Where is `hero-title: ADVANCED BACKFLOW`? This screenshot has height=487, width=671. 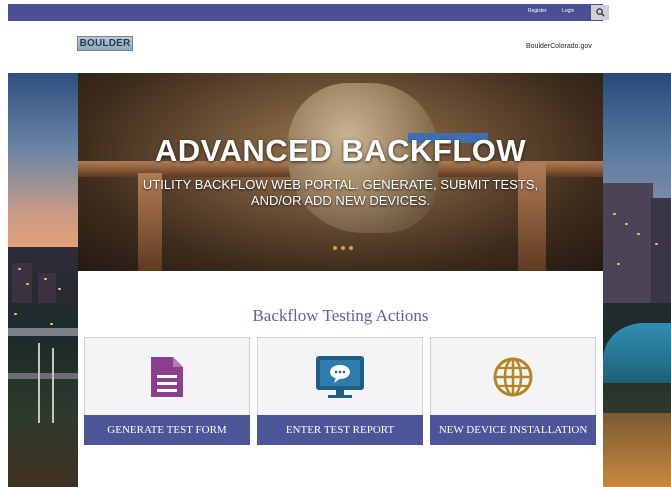 hero-title: ADVANCED BACKFLOW is located at coordinates (340, 150).